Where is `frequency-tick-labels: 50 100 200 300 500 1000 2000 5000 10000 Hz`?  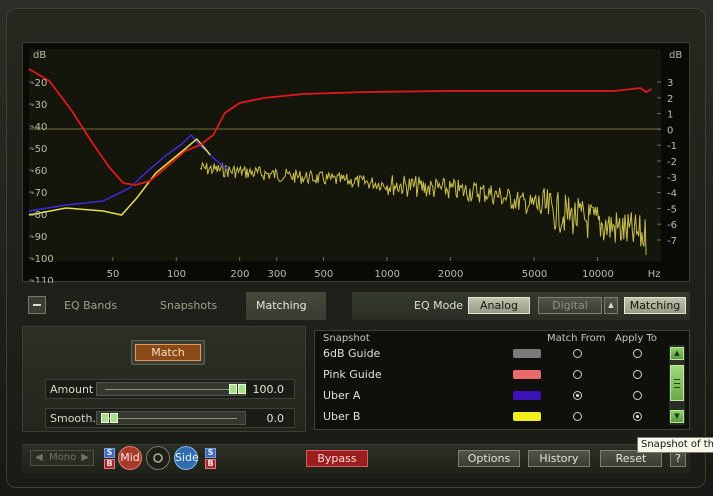
frequency-tick-labels: 50 100 200 300 500 1000 2000 5000 10000 Hz is located at coordinates (384, 274).